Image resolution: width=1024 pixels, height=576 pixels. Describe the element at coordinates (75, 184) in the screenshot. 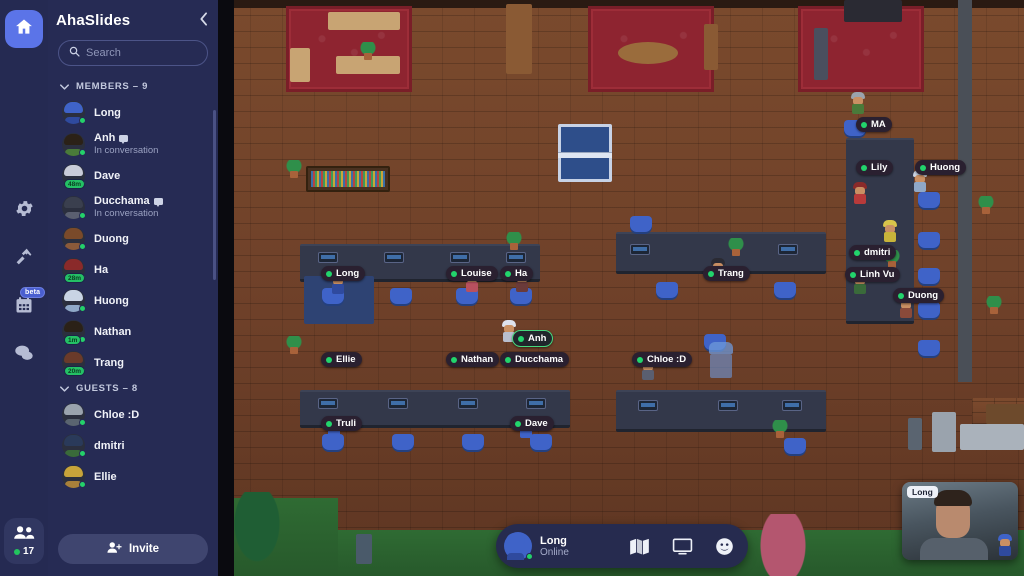

I see `time-badge: 48m` at that location.